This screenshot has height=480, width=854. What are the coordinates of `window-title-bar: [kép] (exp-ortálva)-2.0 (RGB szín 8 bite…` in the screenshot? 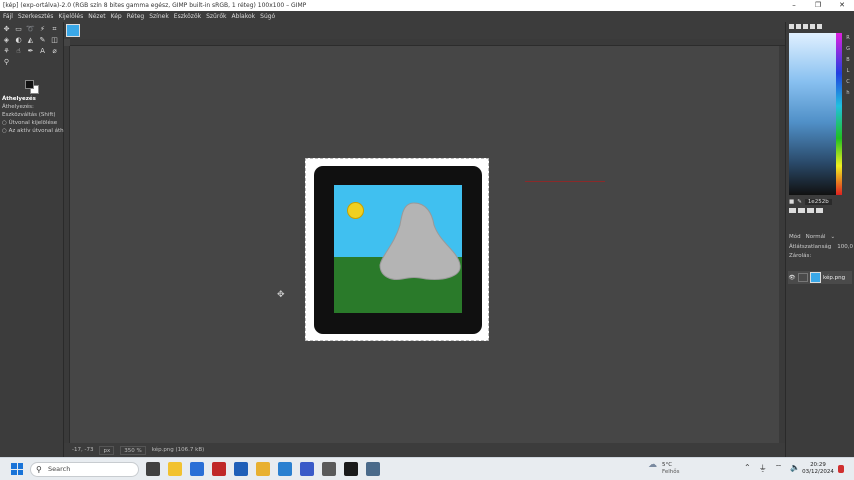 It's located at (427, 5).